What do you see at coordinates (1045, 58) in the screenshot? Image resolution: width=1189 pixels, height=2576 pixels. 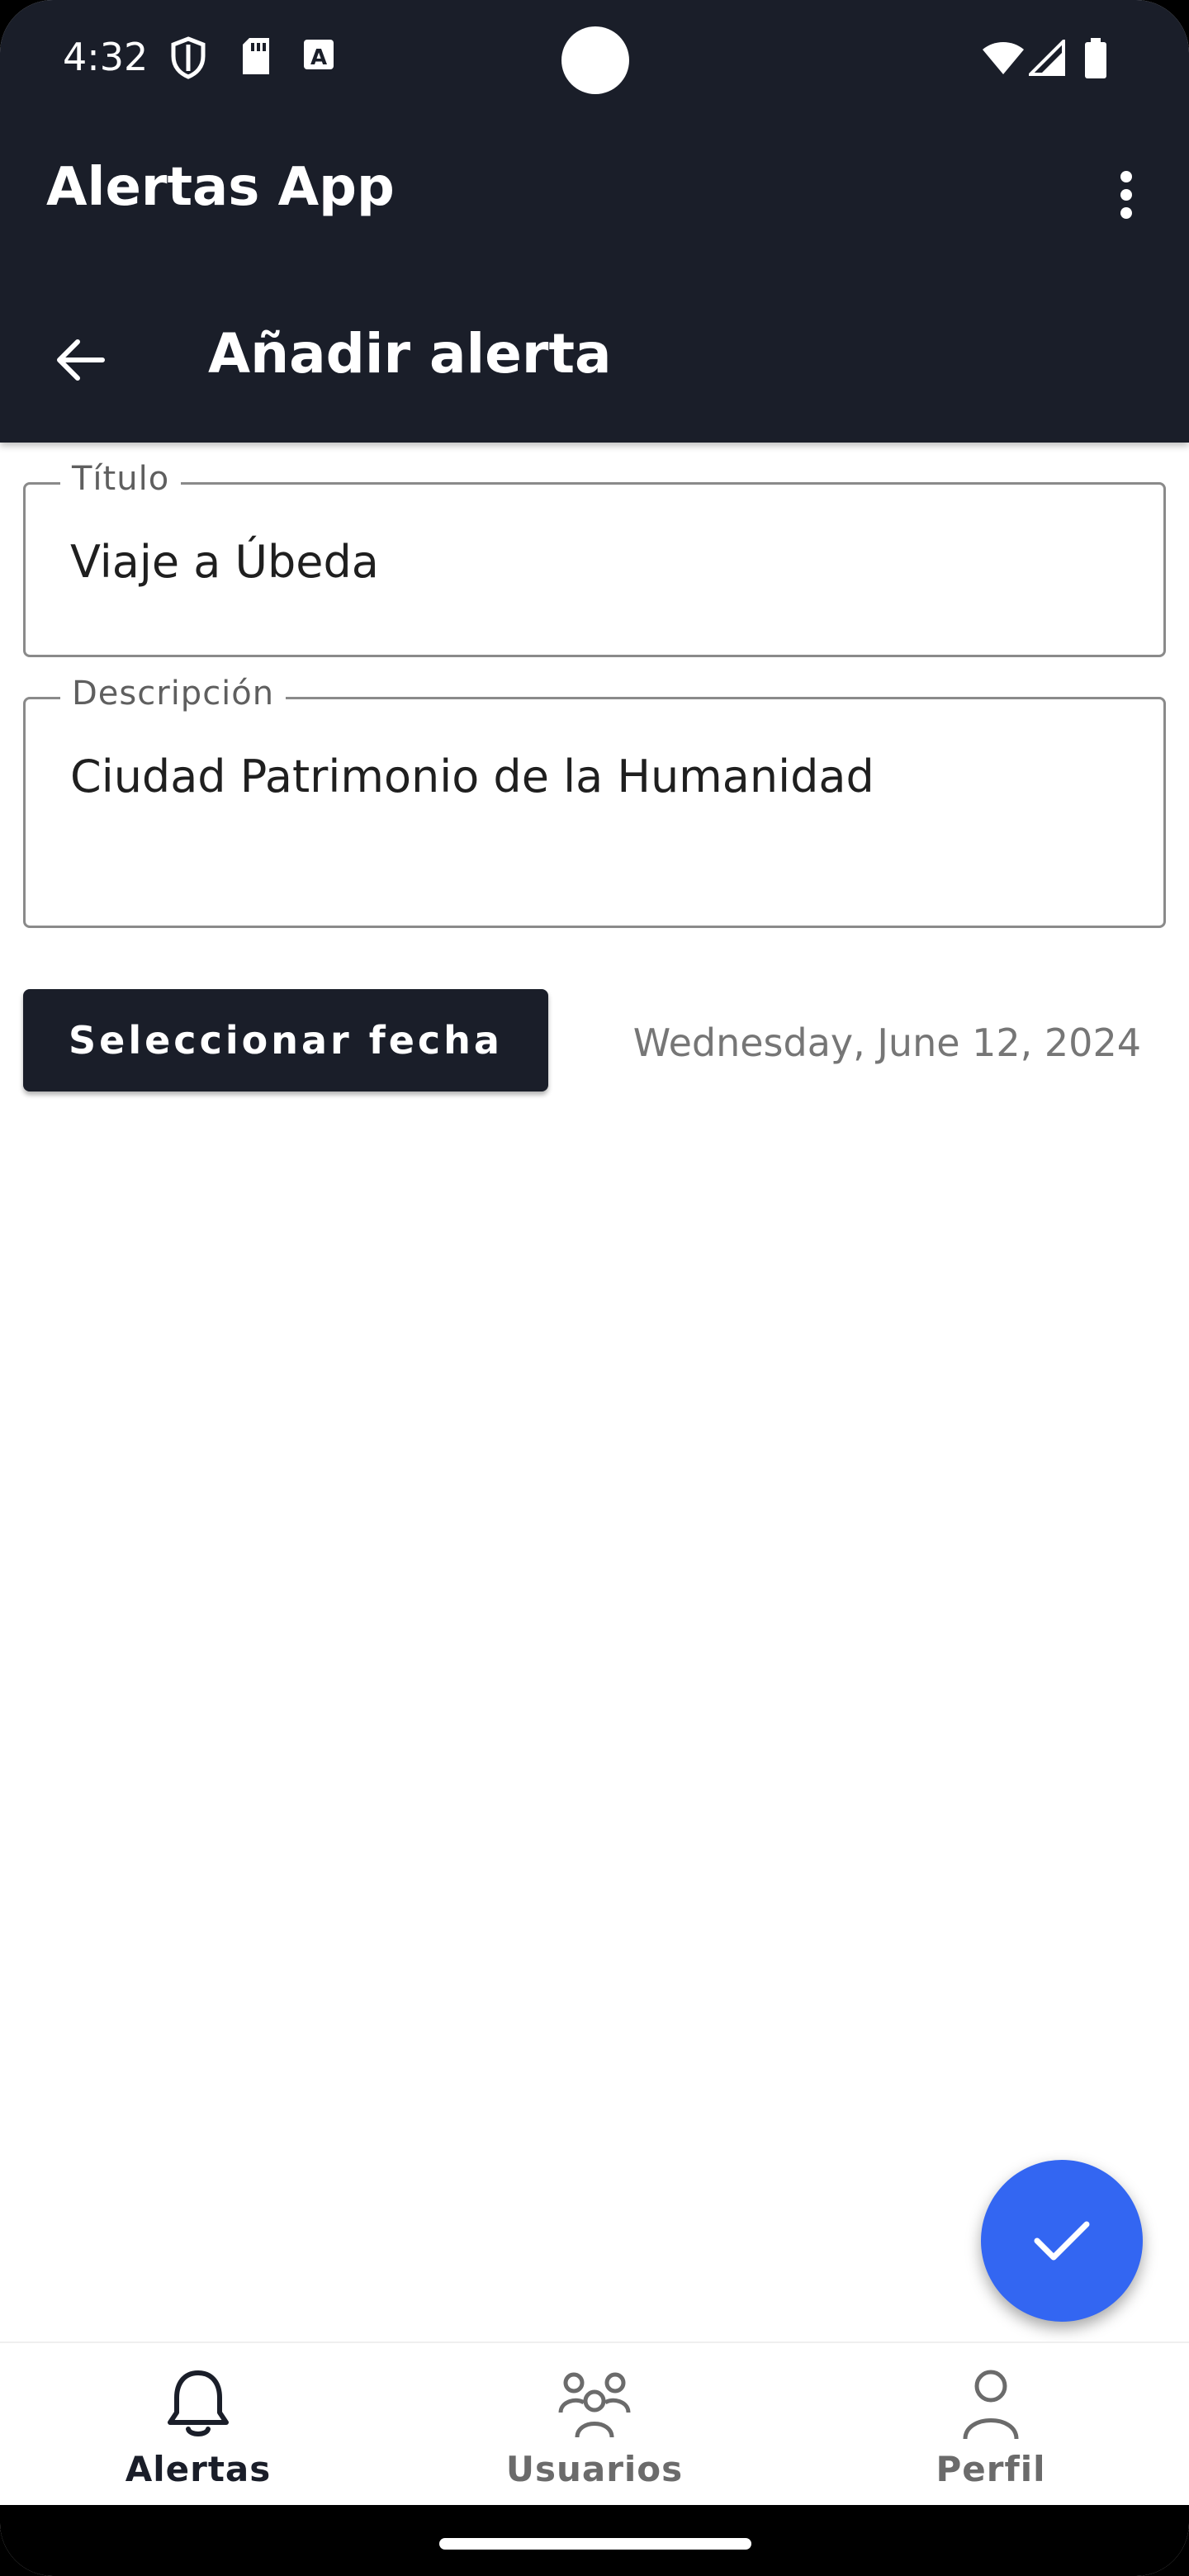 I see `signal-icon` at bounding box center [1045, 58].